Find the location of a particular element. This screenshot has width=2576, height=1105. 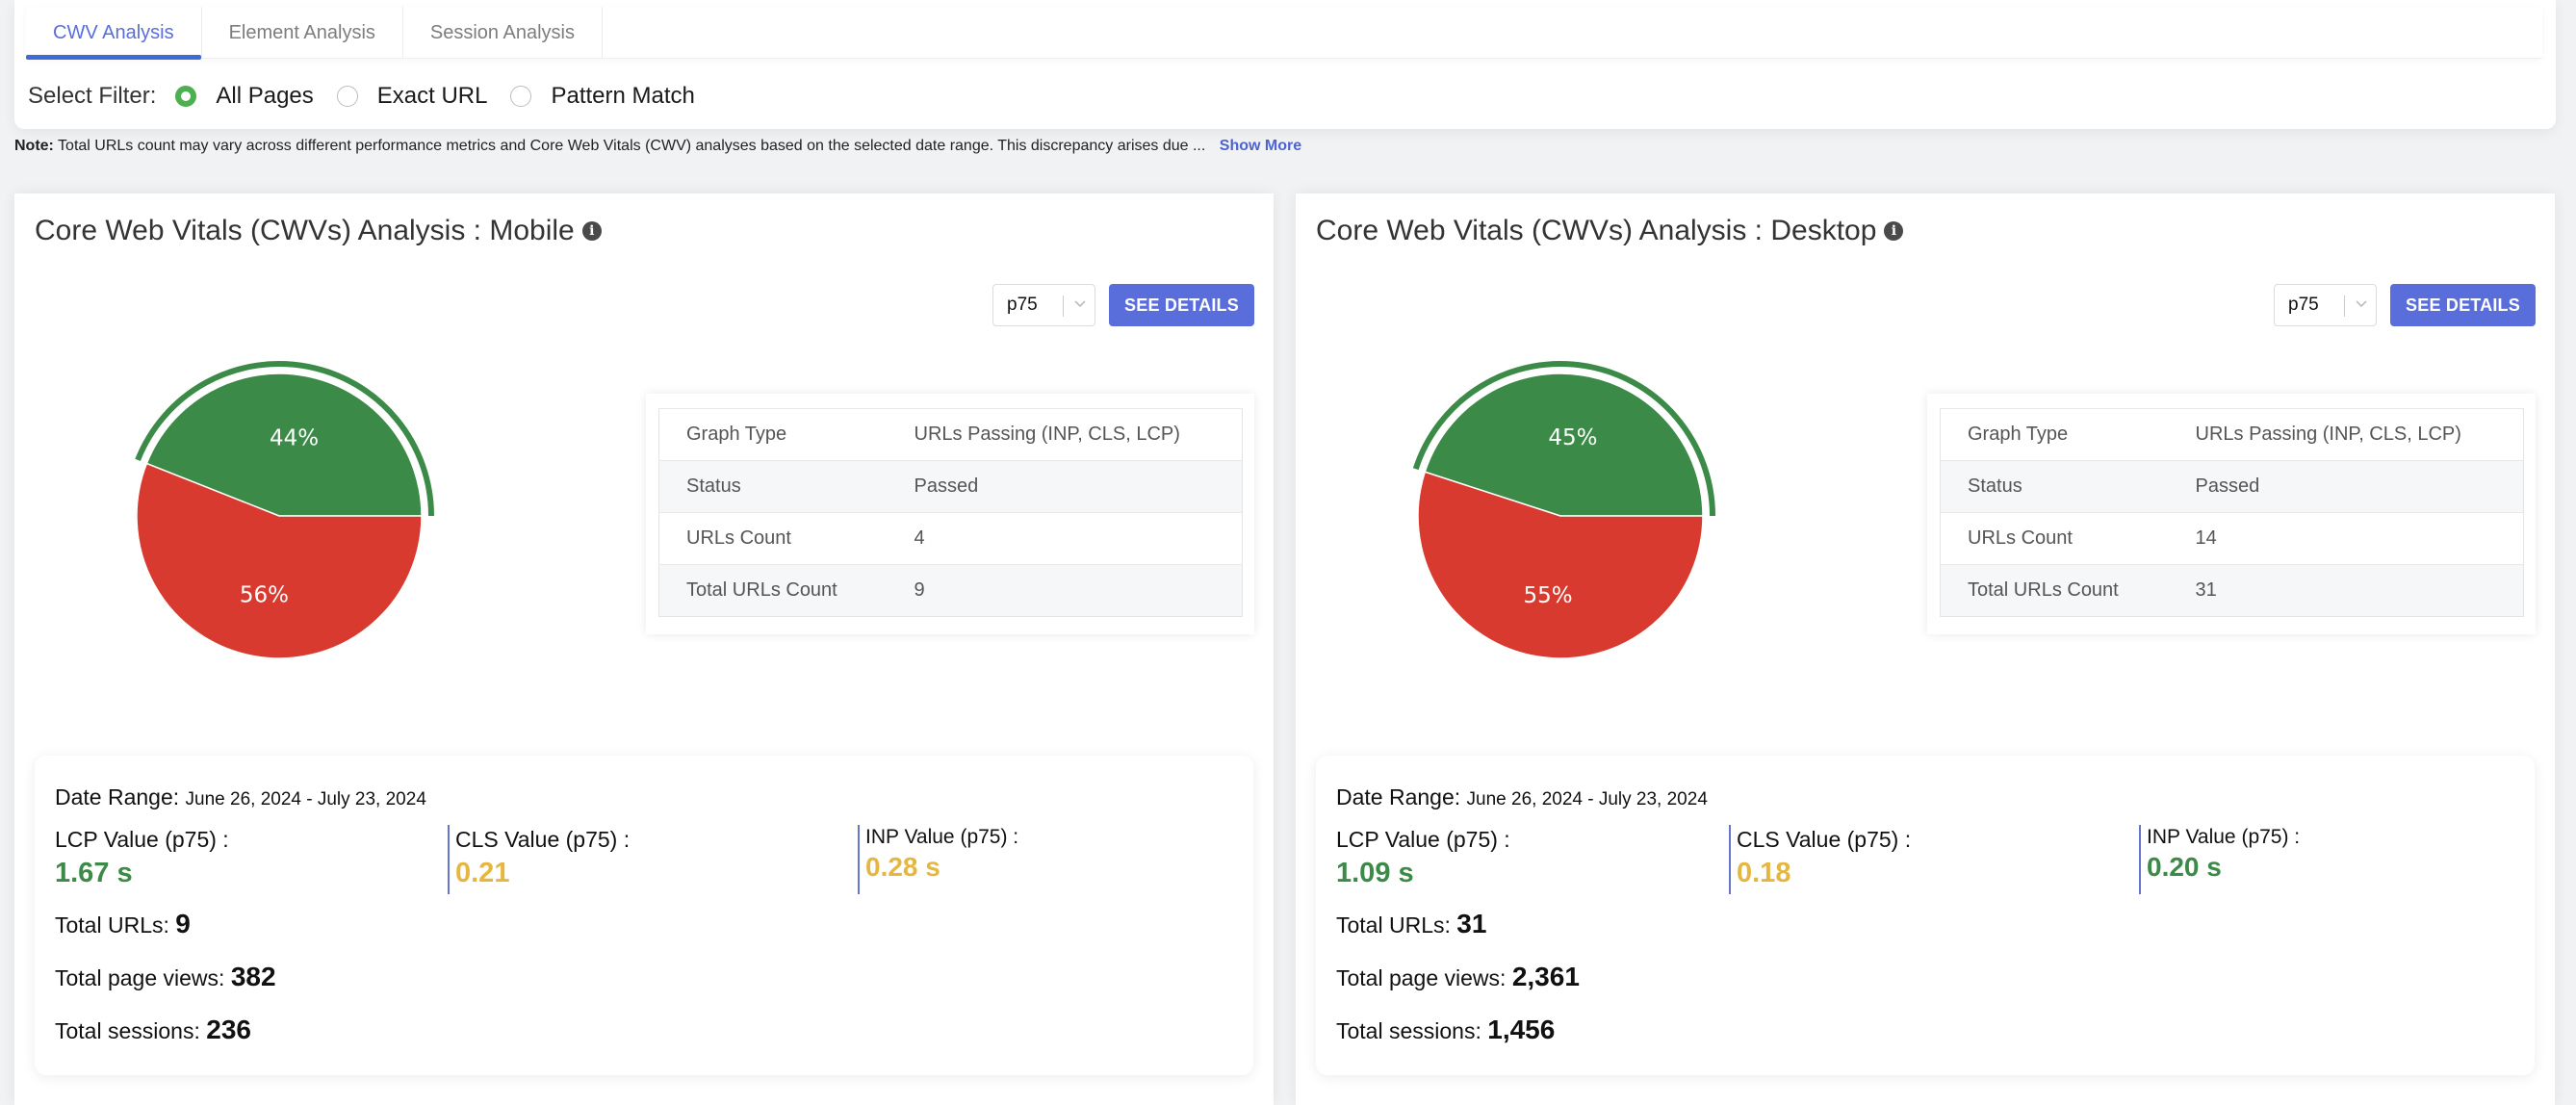

radio-exact-url: Exact URL is located at coordinates (412, 97).